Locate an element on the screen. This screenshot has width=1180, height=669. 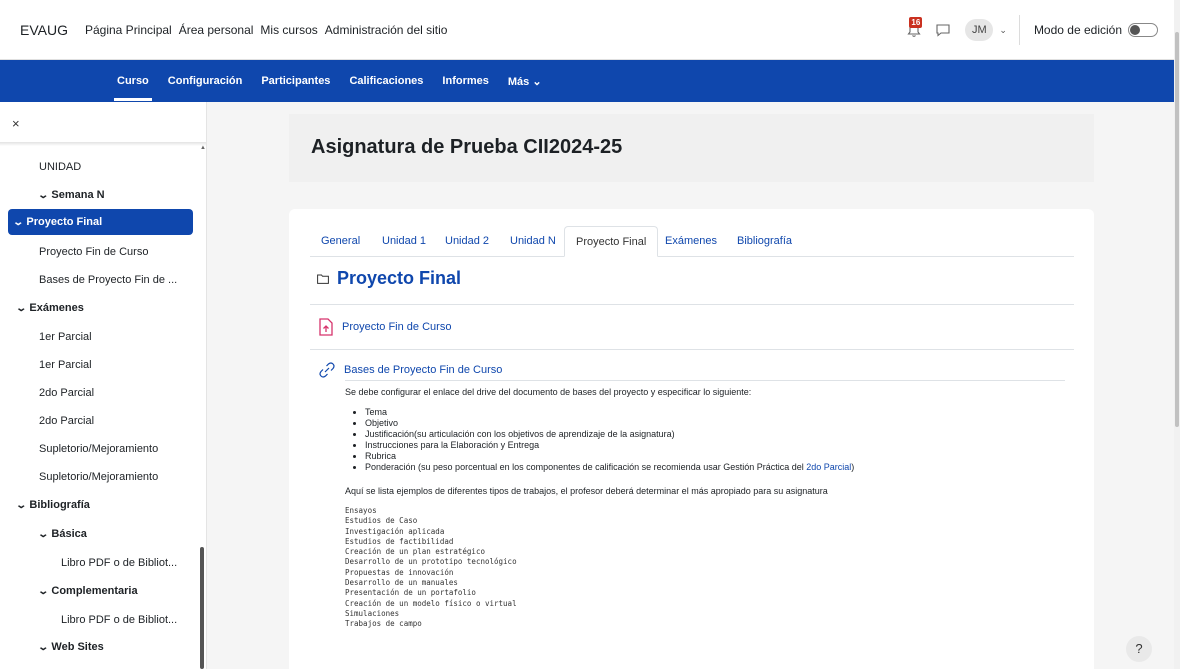
example-item: Simulaciones is located at coordinates (372, 613).